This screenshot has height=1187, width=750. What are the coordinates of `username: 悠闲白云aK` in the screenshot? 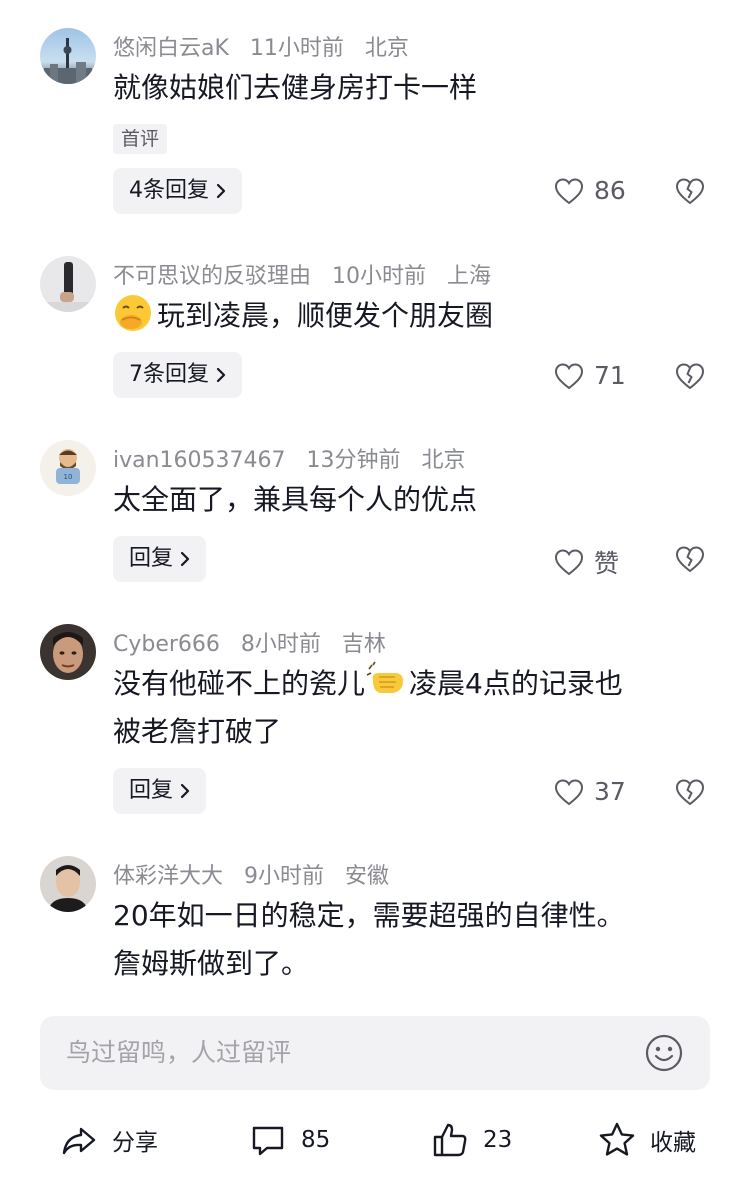 It's located at (171, 48).